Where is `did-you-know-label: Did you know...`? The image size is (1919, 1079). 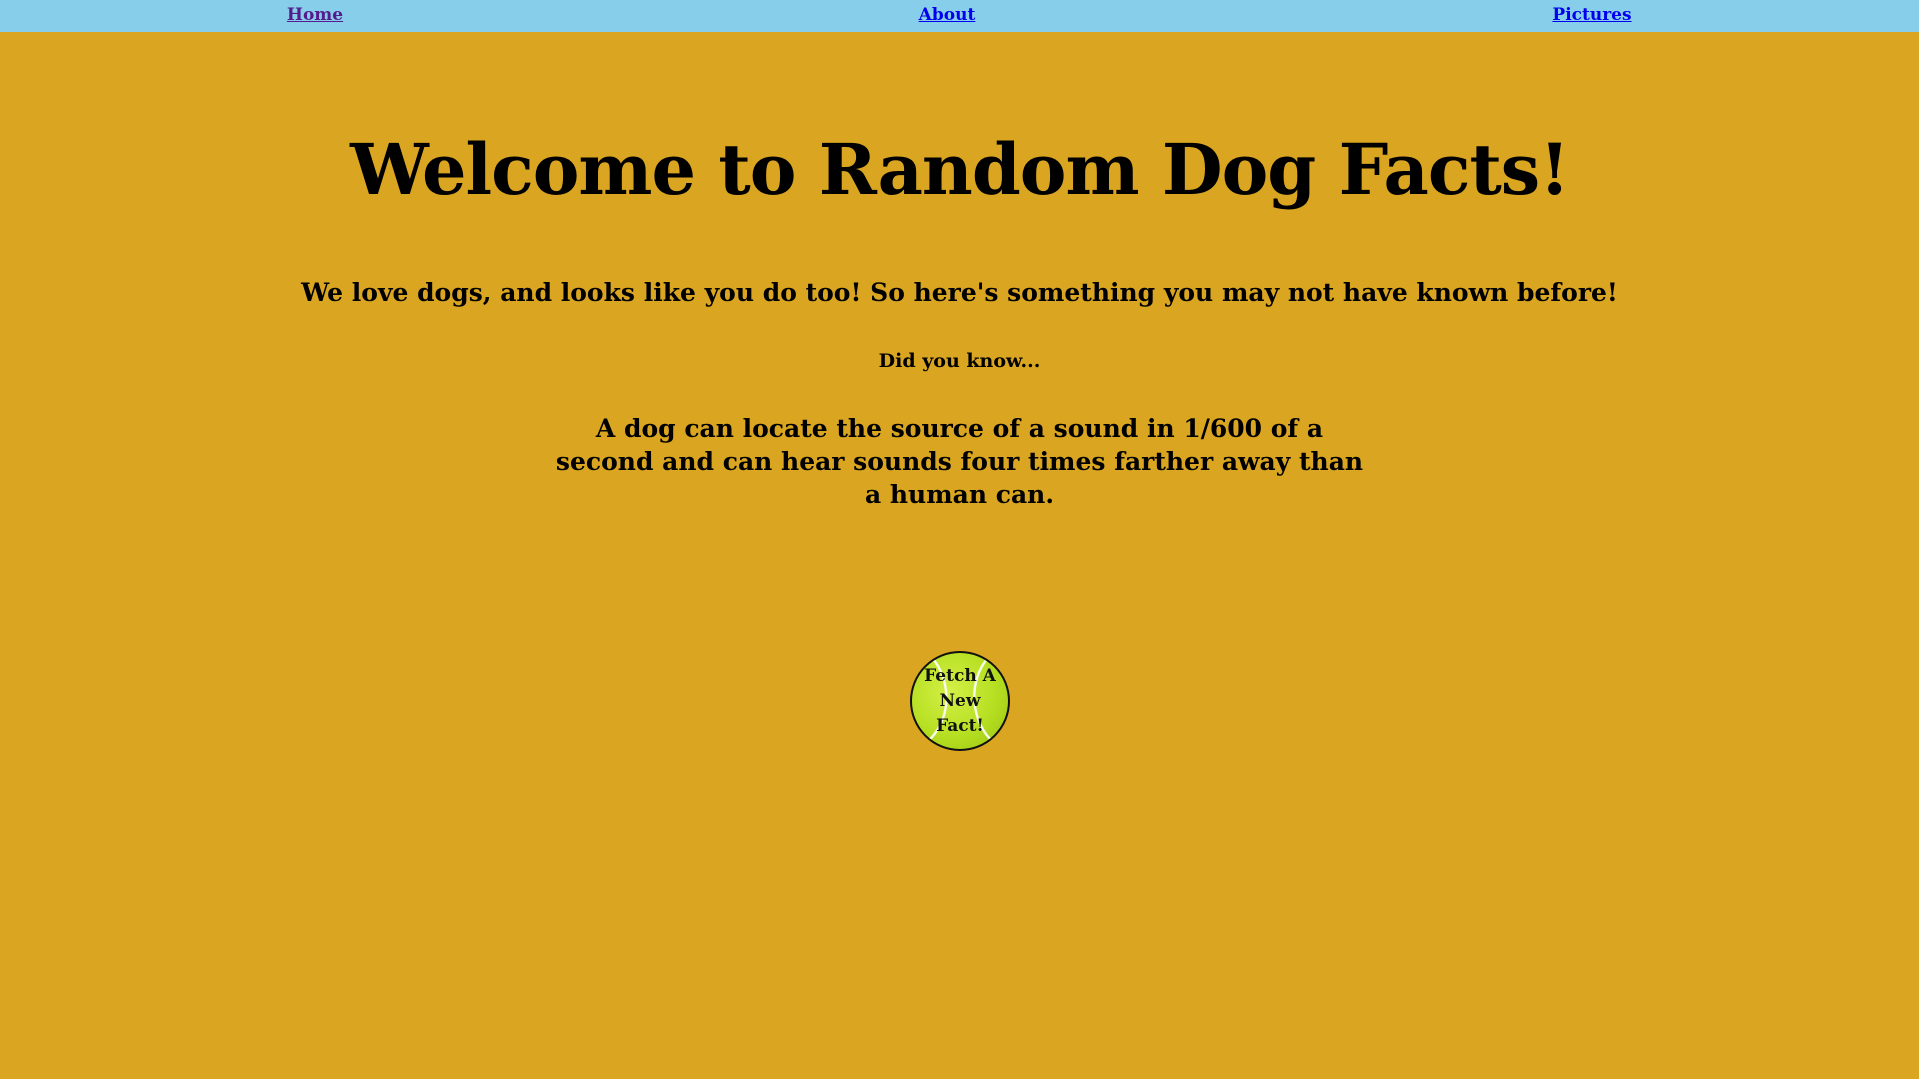 did-you-know-label: Did you know... is located at coordinates (959, 361).